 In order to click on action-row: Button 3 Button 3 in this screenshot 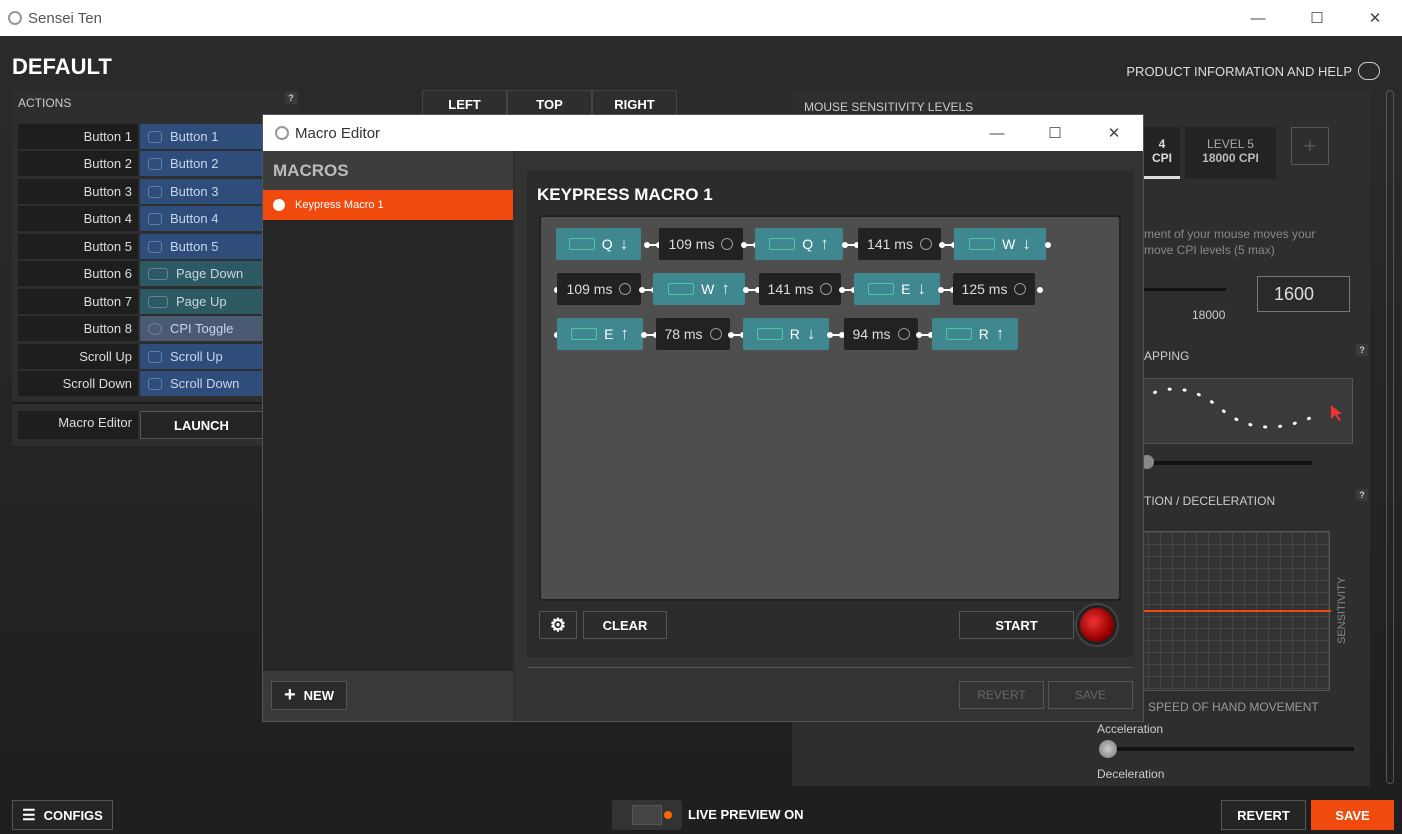, I will do `click(140, 191)`.